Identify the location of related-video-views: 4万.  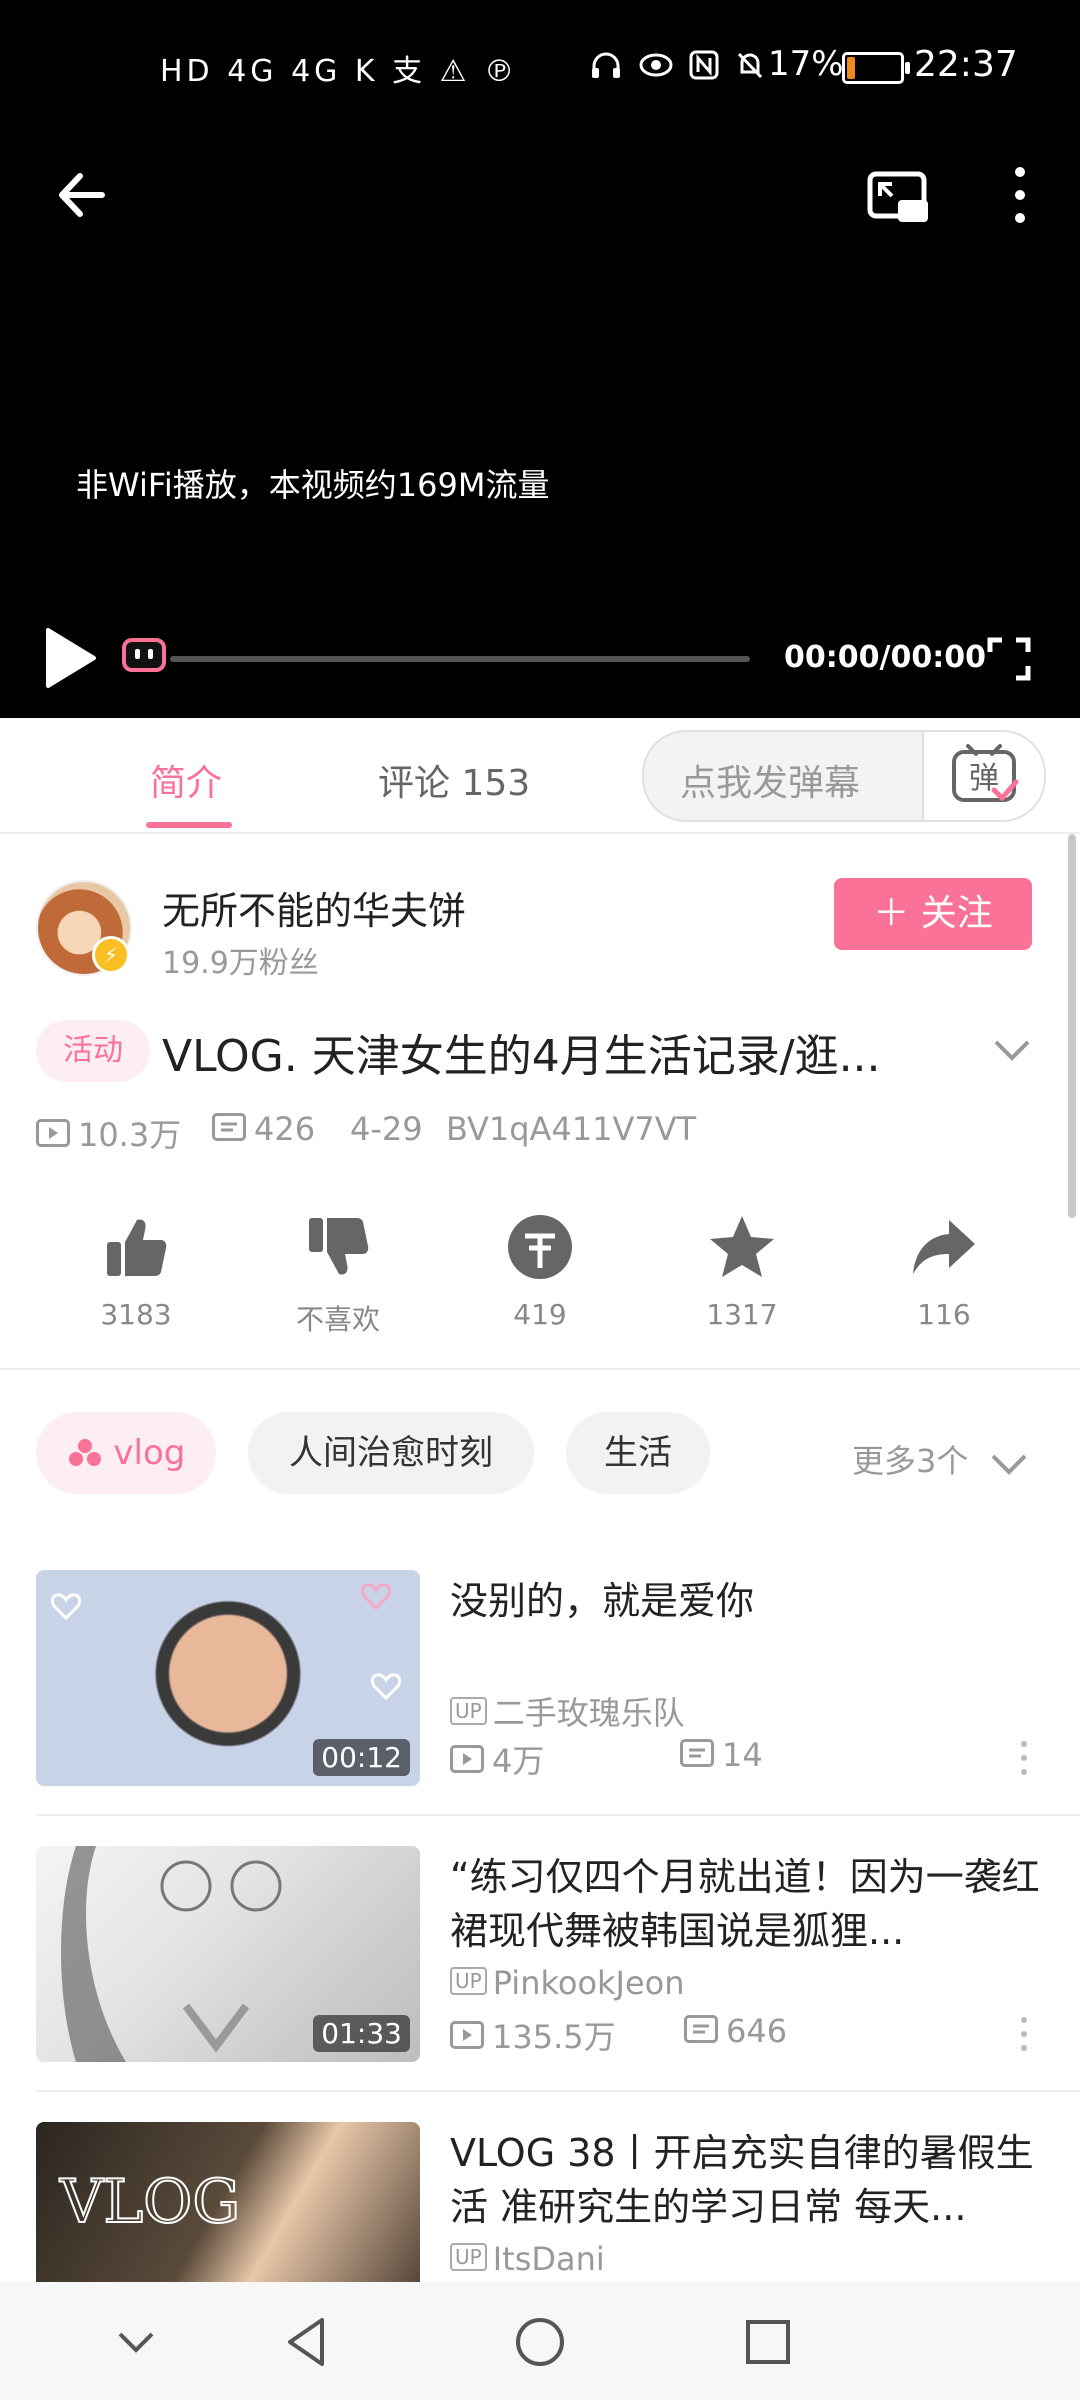
(497, 1759).